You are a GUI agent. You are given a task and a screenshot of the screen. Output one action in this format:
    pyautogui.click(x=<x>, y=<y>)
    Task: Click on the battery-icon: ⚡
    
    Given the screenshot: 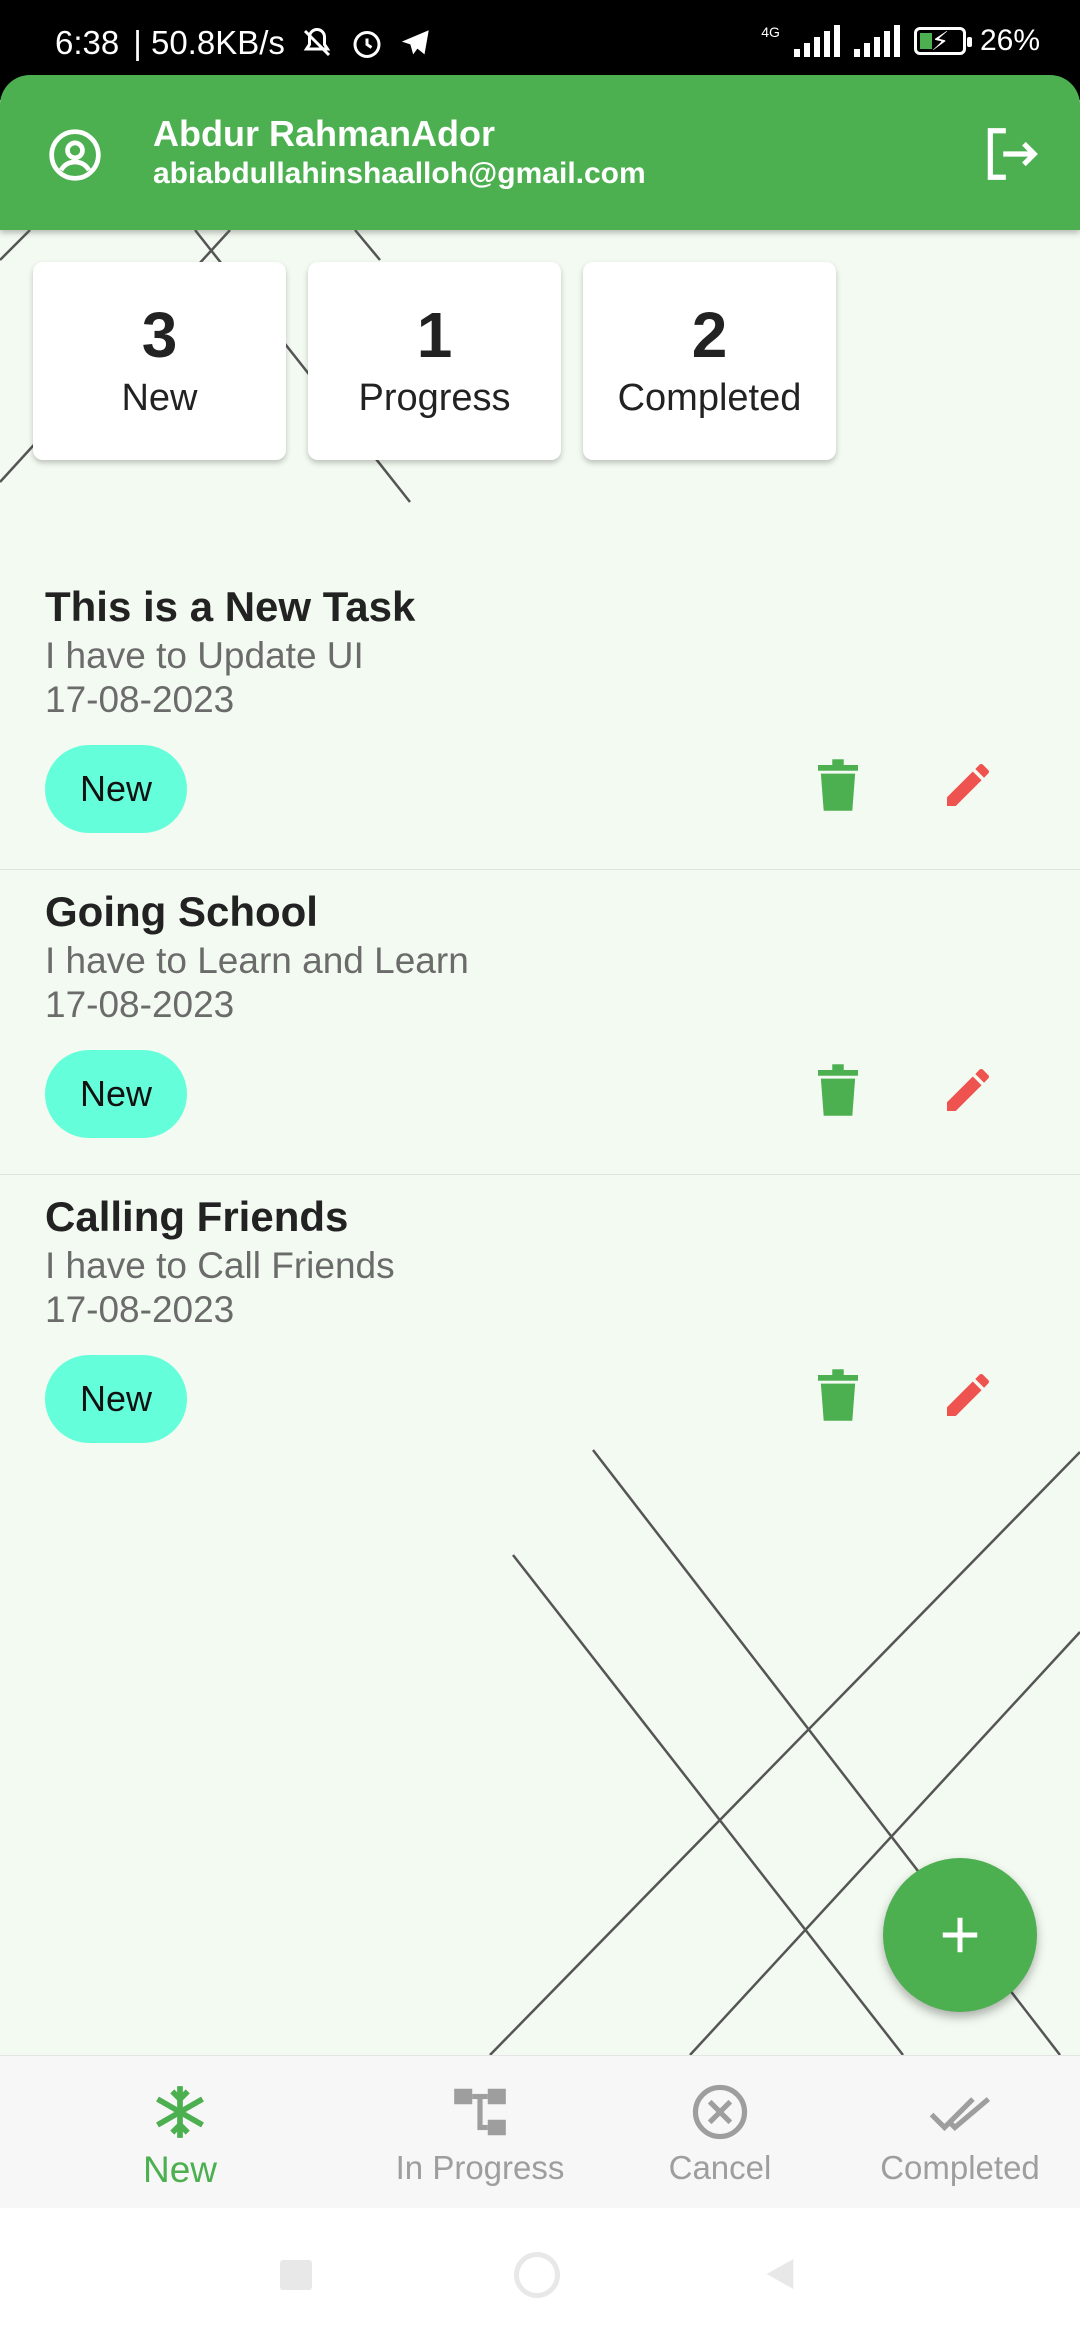 What is the action you would take?
    pyautogui.click(x=942, y=41)
    